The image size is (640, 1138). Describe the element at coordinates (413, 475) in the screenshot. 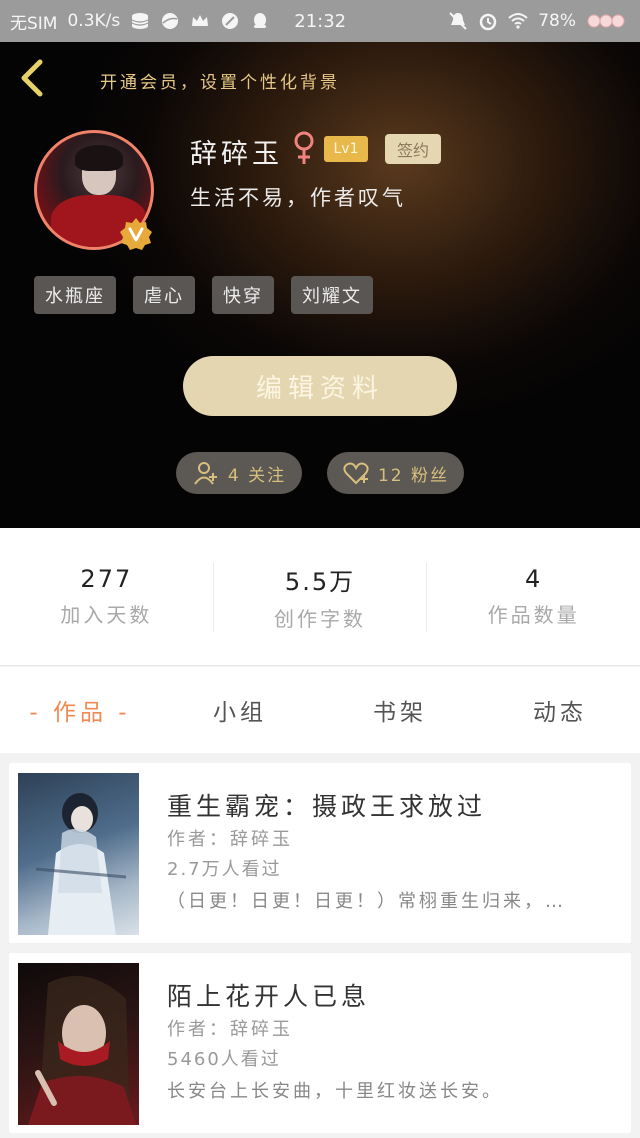

I see `fans-count: 12 粉丝` at that location.